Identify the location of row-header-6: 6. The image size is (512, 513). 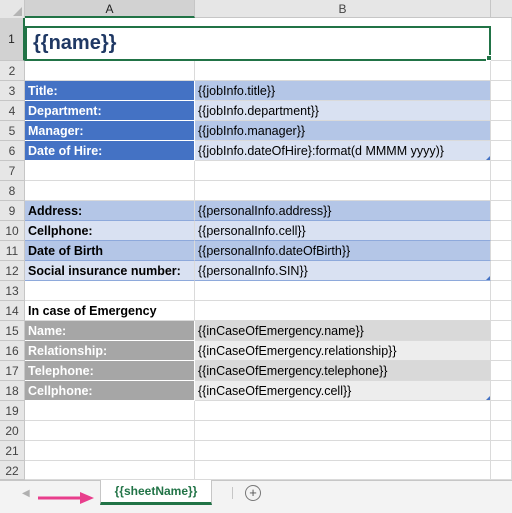
(12, 151).